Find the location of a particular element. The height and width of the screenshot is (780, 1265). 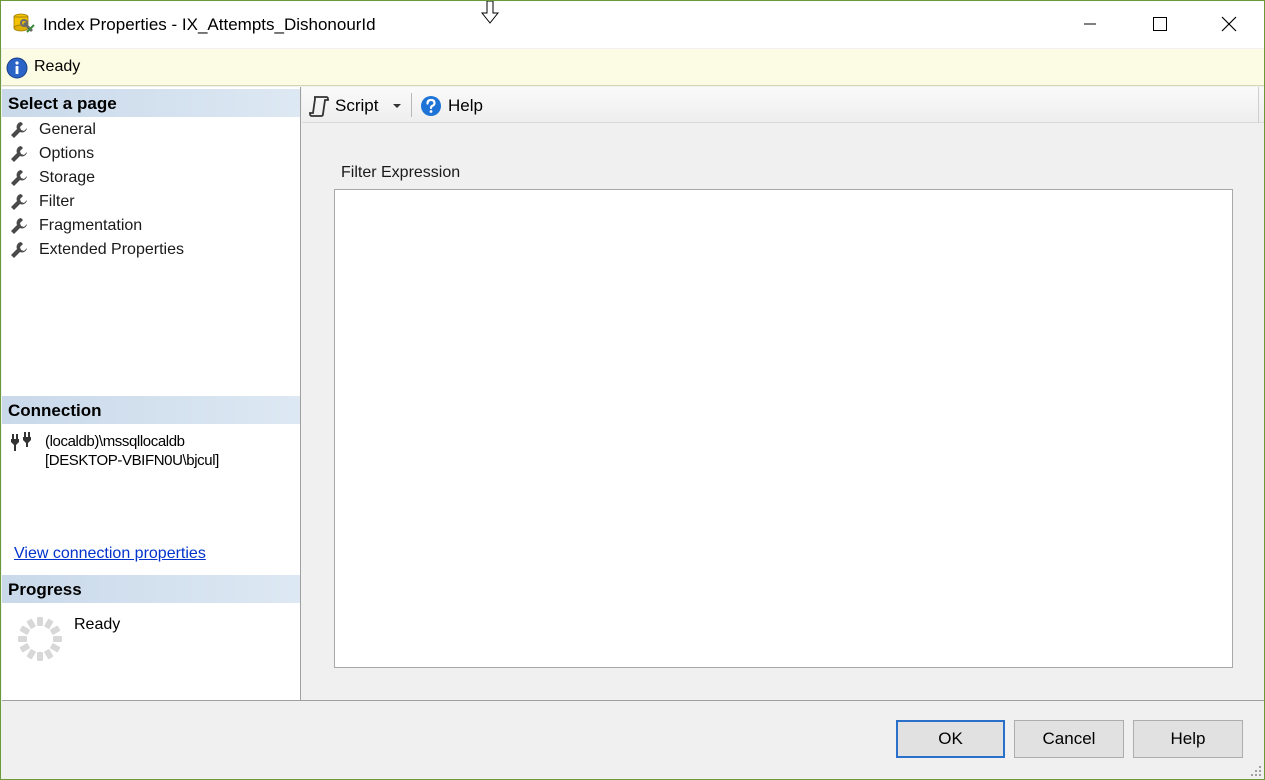

select-page-header: Select a page is located at coordinates (151, 103).